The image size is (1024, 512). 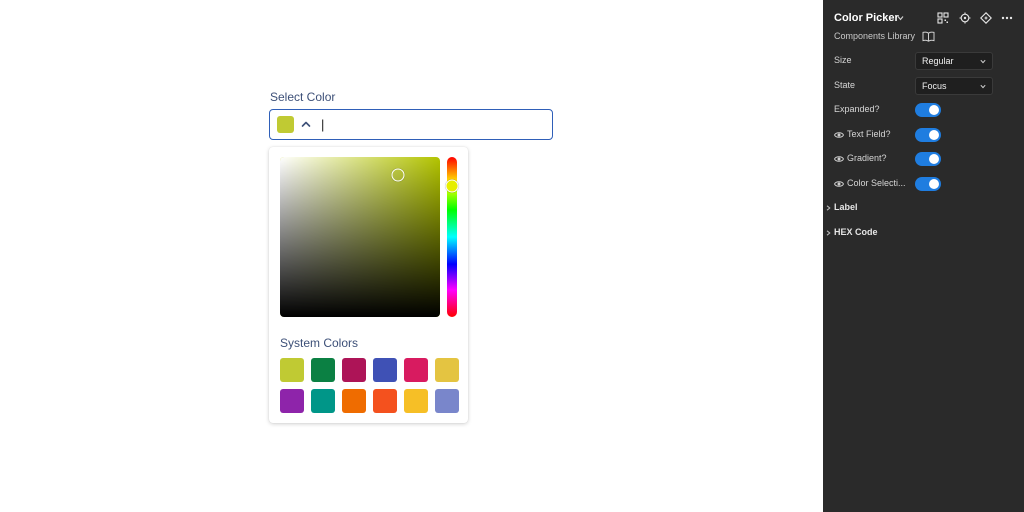 What do you see at coordinates (369, 385) in the screenshot?
I see `system-colors-grid` at bounding box center [369, 385].